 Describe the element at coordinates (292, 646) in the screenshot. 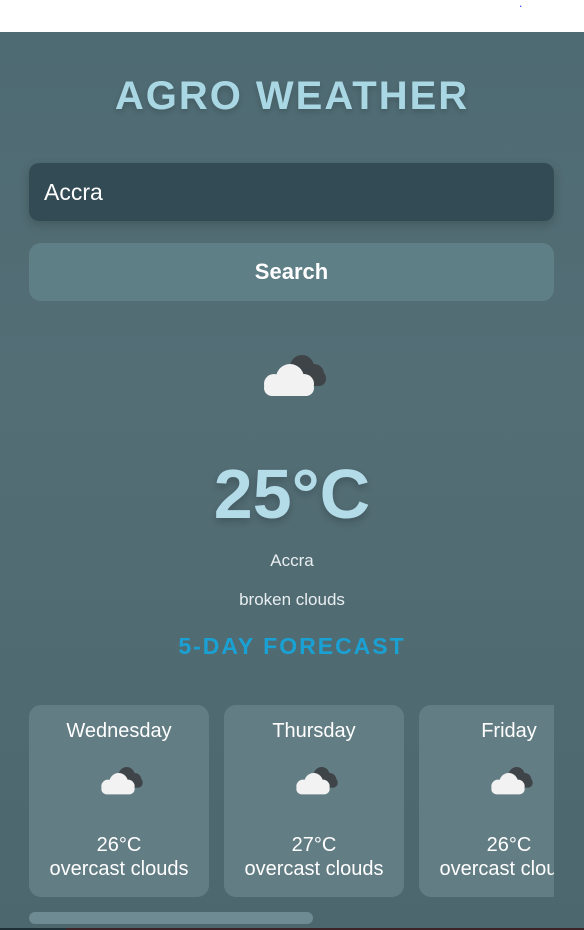

I see `forecast-heading: 5-DAY FORECAST` at that location.